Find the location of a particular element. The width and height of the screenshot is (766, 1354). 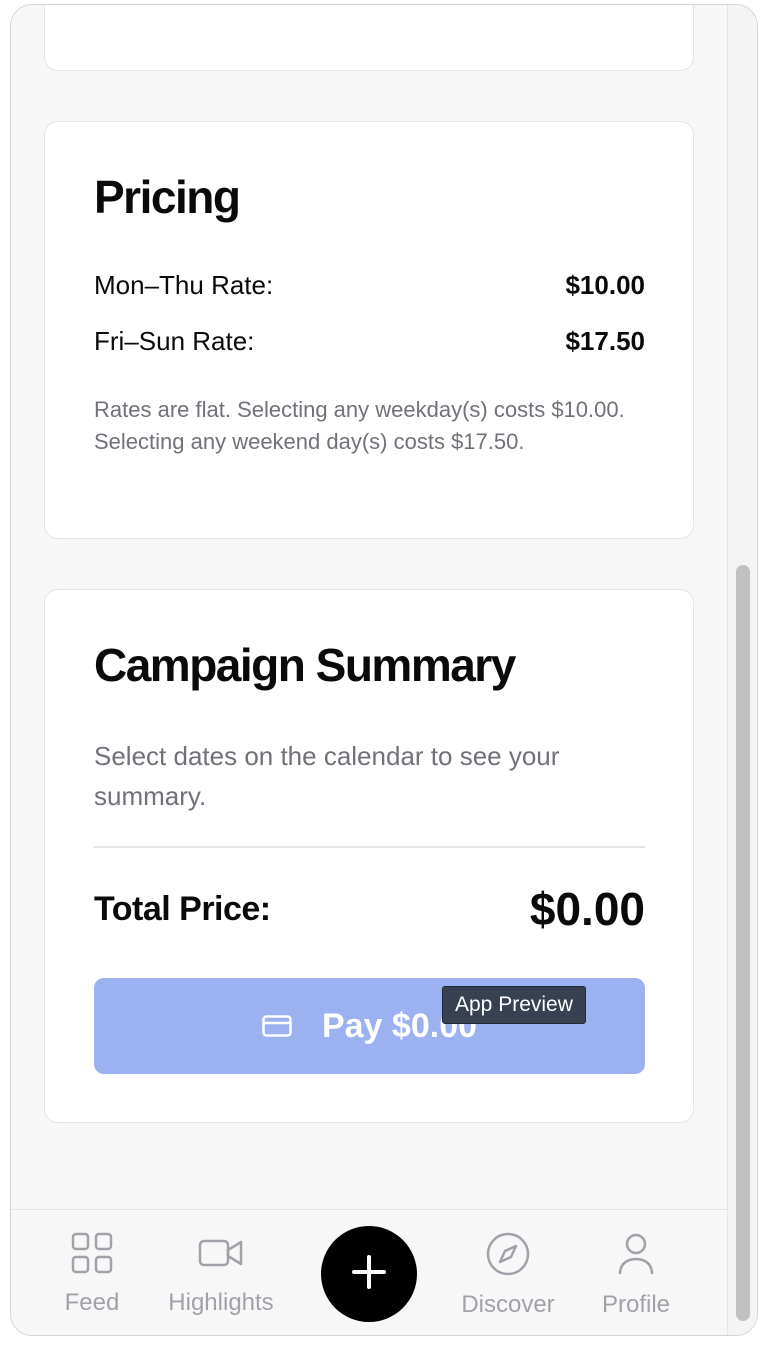

nav-discover: Discover is located at coordinates (508, 1275).